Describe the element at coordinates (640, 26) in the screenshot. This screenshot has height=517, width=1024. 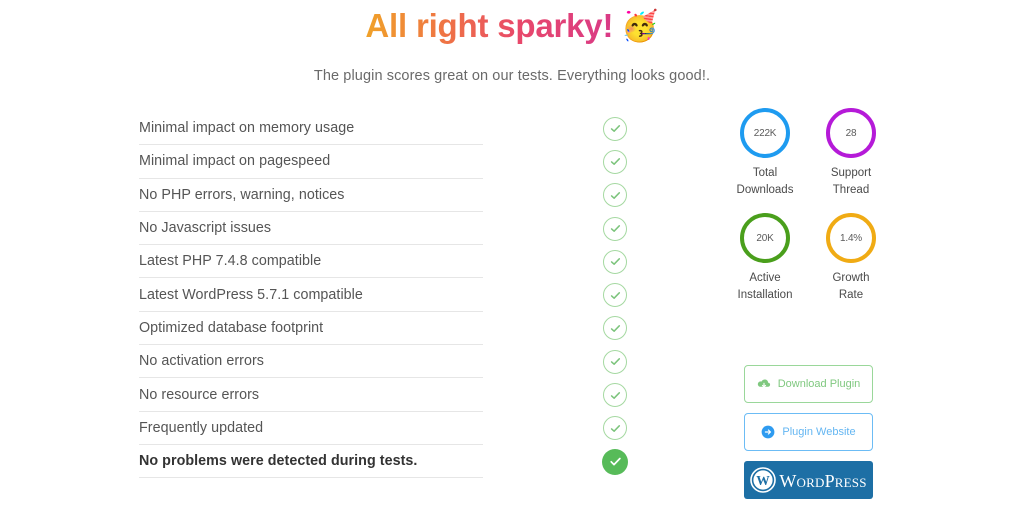
I see `partying-face-emoji: 🥳` at that location.